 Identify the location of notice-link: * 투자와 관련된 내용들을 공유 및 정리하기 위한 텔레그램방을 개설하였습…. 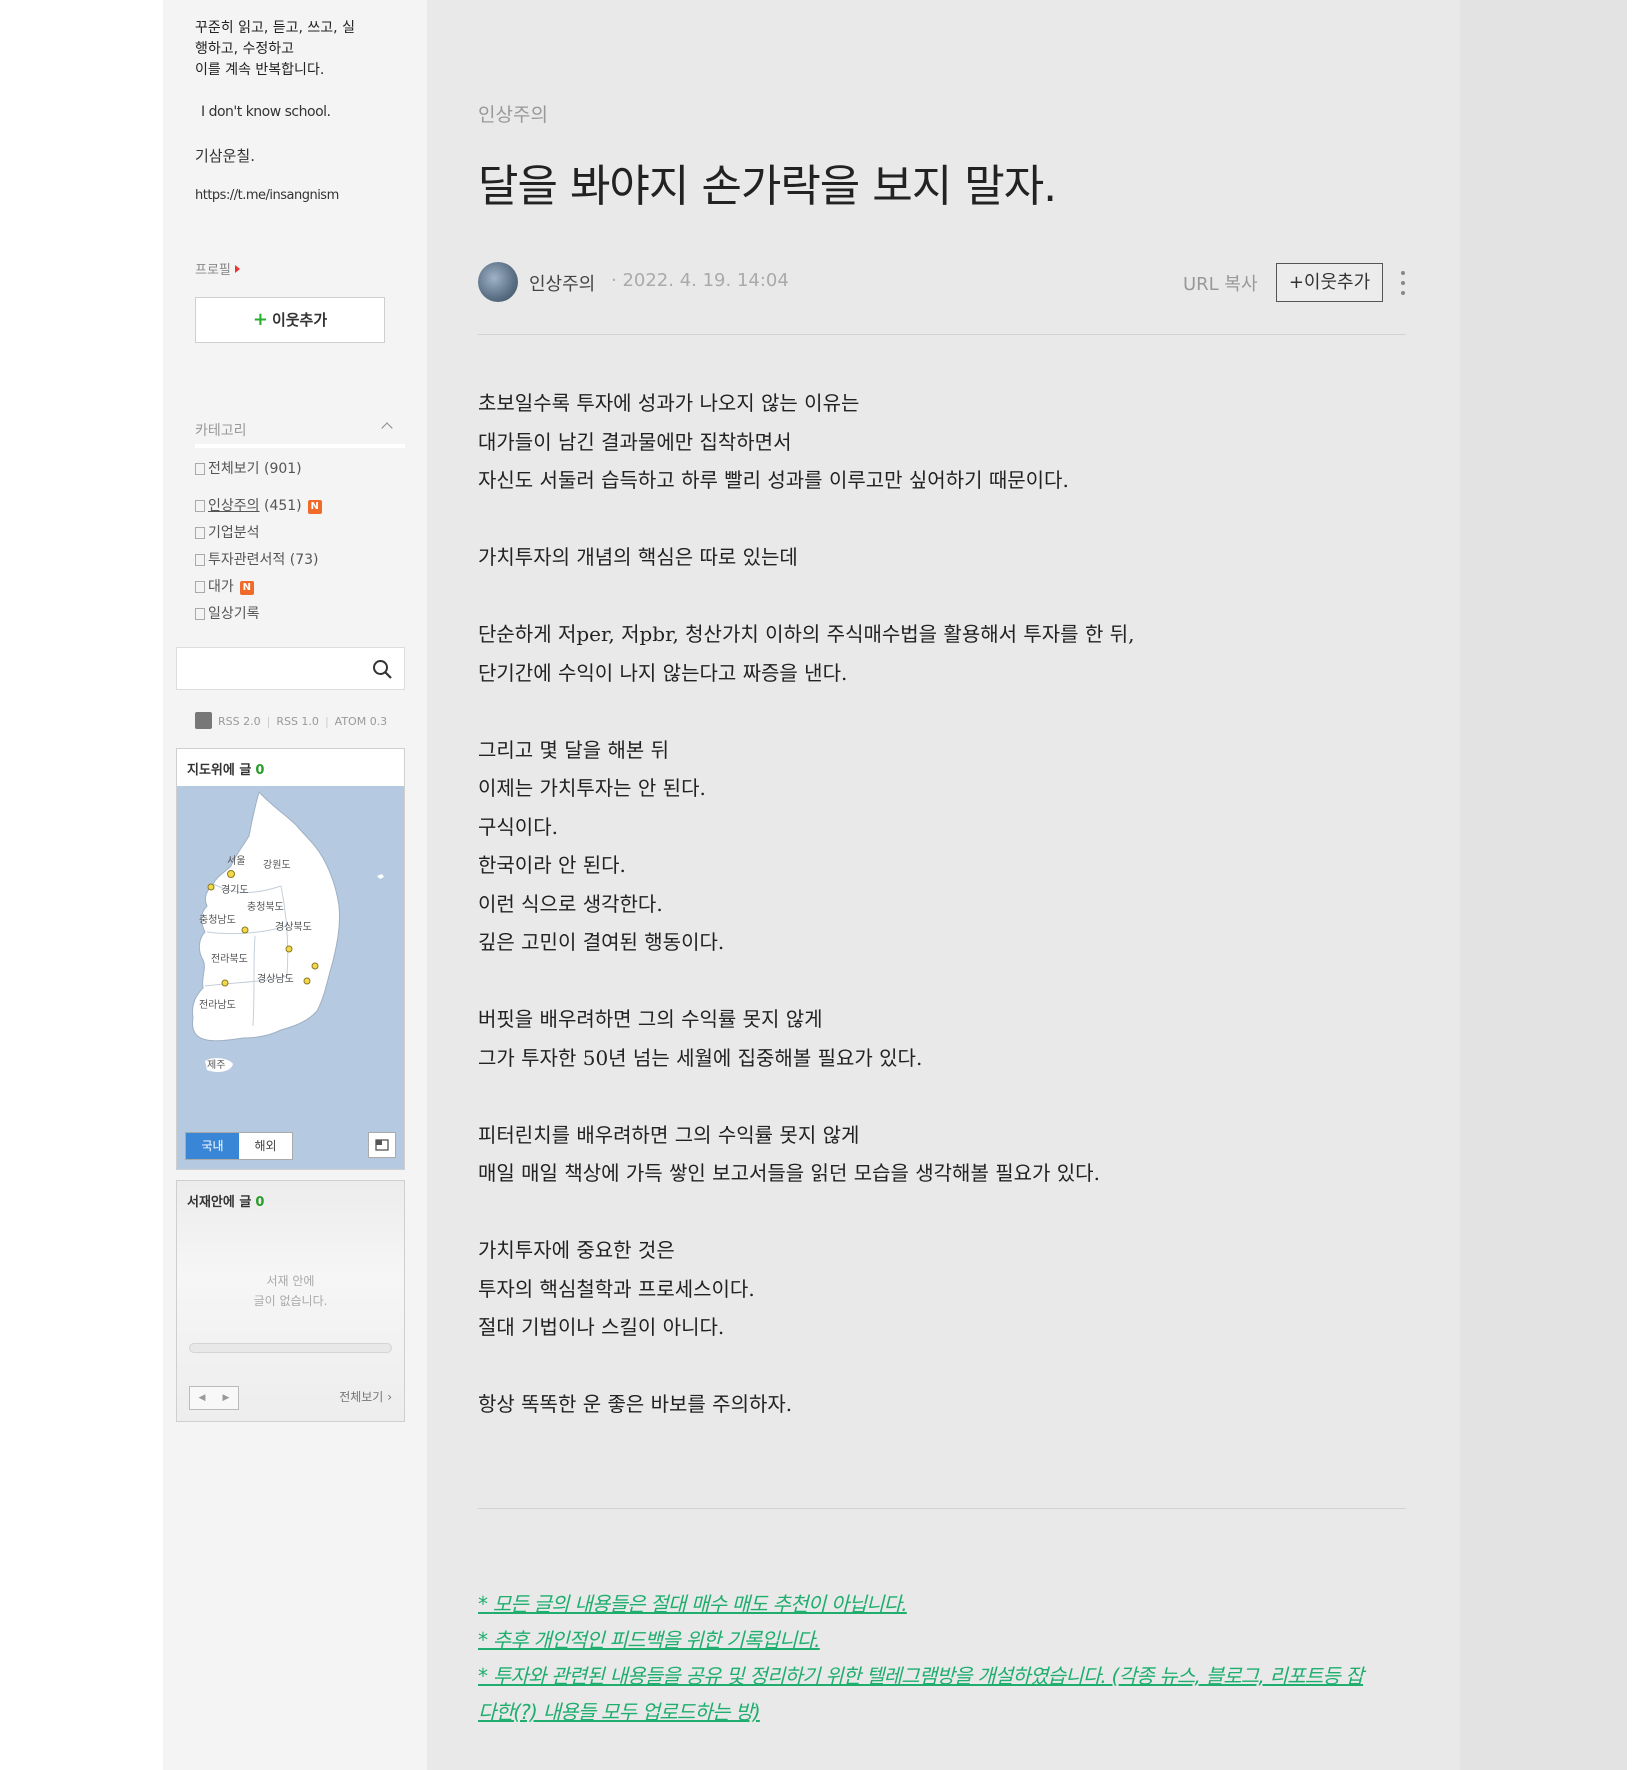
(943, 1676).